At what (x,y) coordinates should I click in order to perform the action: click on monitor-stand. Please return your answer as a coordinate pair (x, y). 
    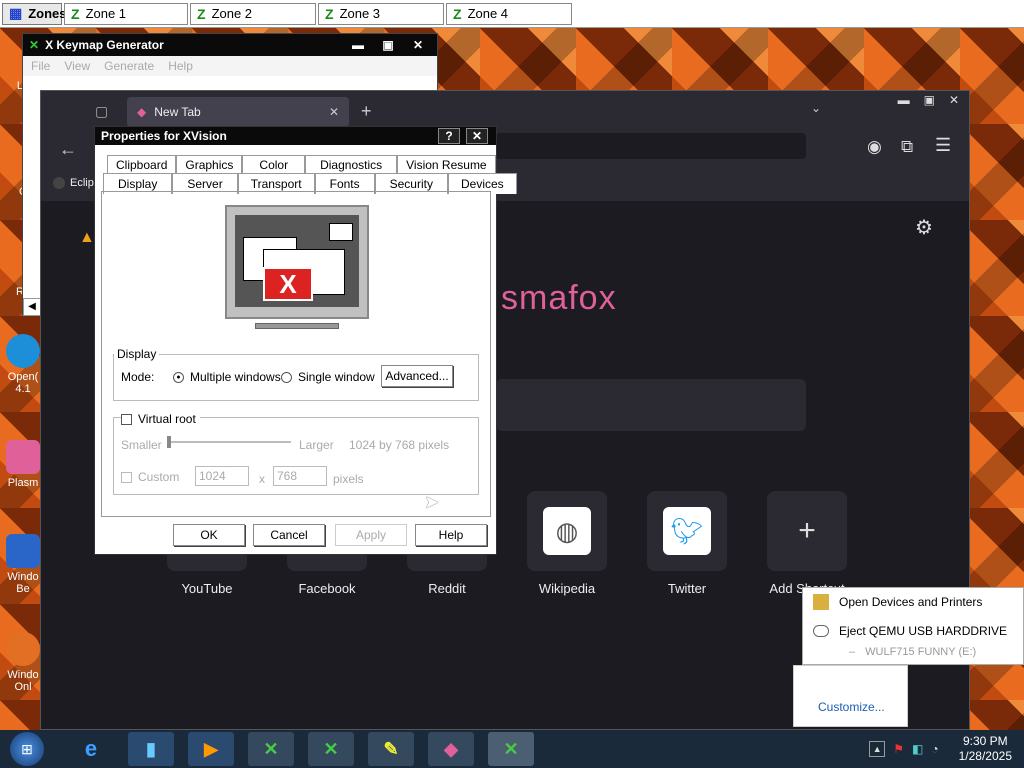
    Looking at the image, I should click on (297, 326).